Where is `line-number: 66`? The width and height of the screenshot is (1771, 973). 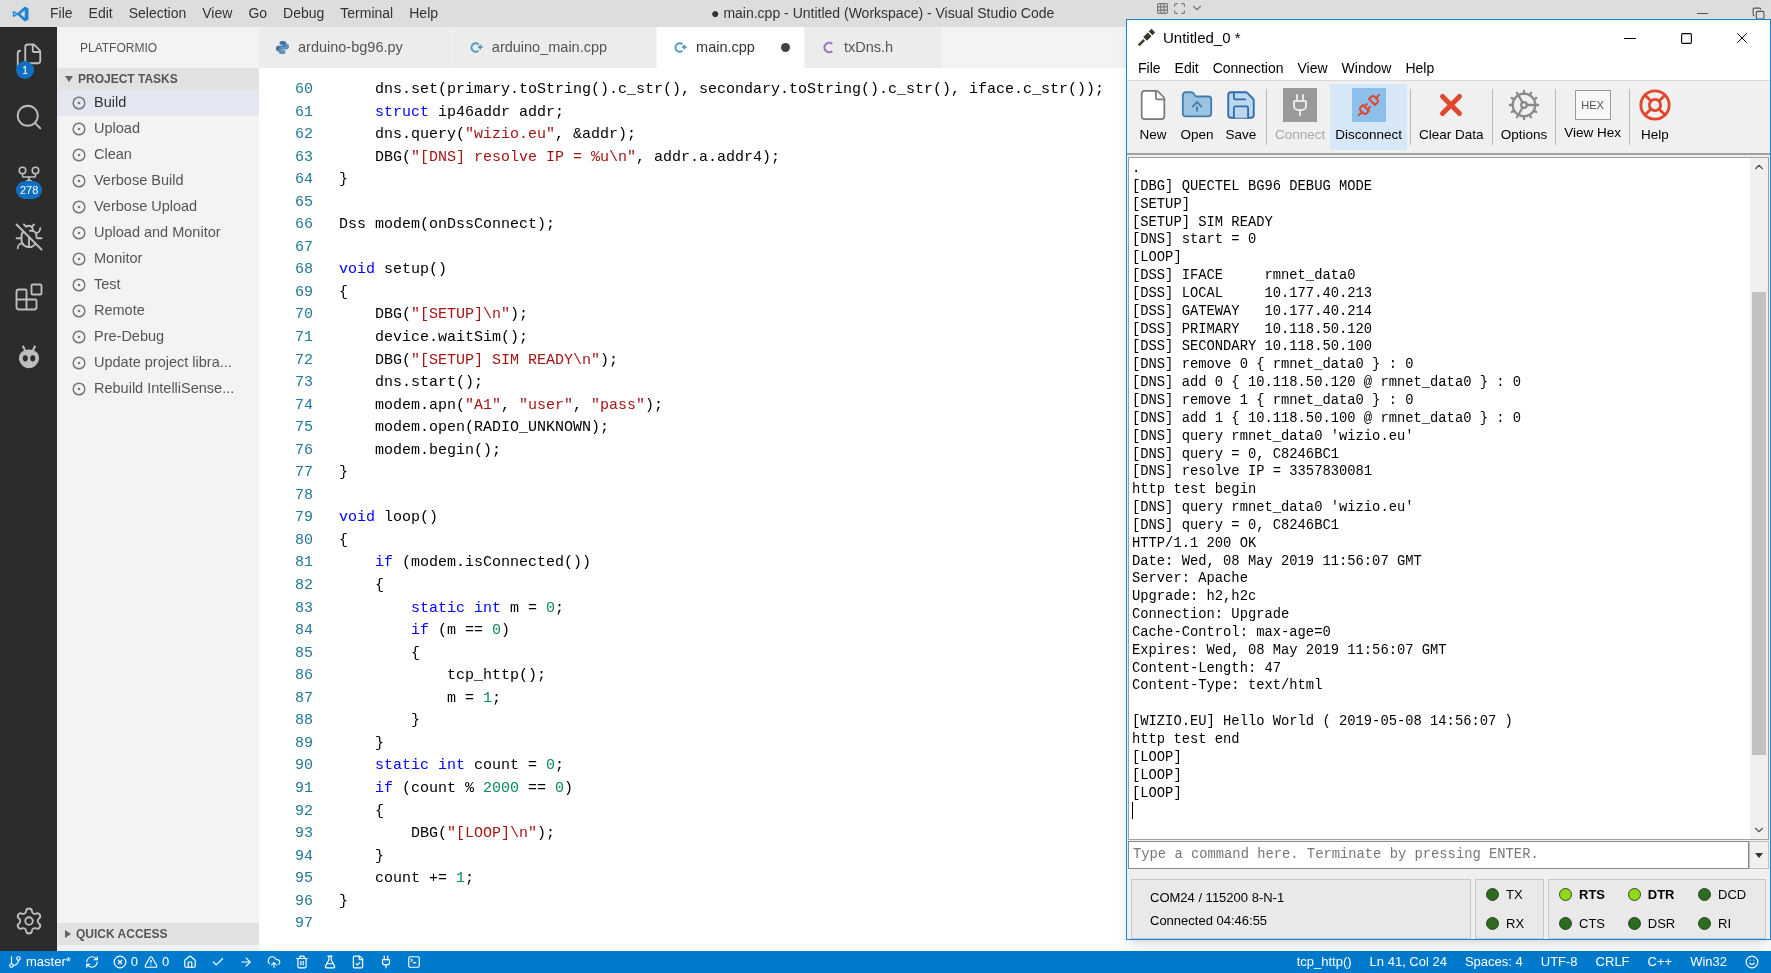 line-number: 66 is located at coordinates (303, 225).